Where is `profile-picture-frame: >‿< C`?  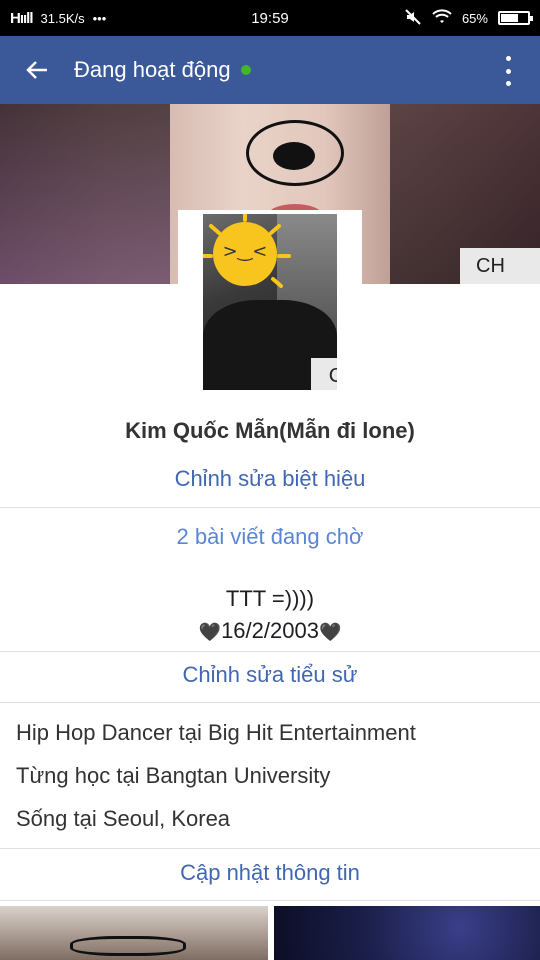 profile-picture-frame: >‿< C is located at coordinates (270, 301).